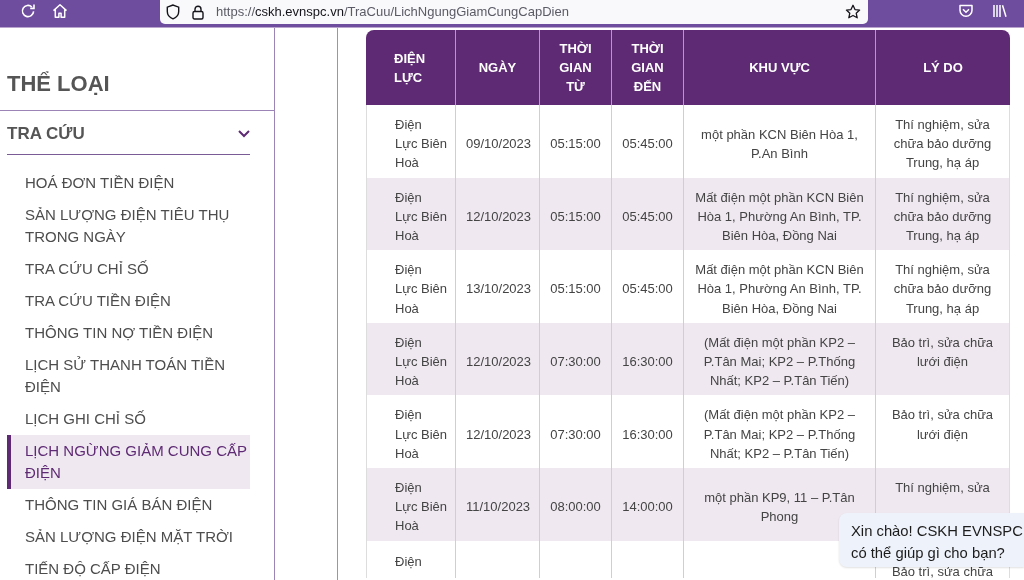 The height and width of the screenshot is (580, 1024). Describe the element at coordinates (128, 133) in the screenshot. I see `section-toggle: TRA CỨU` at that location.